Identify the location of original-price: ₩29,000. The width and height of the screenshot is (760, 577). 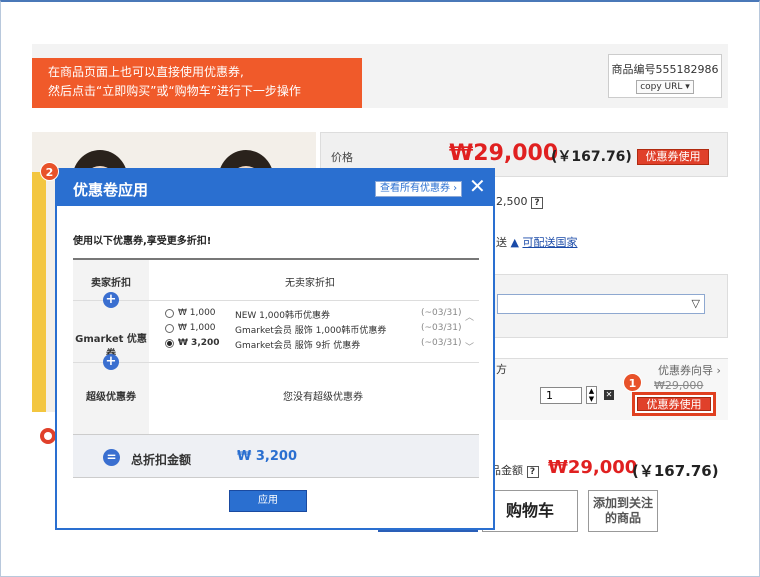
(679, 385).